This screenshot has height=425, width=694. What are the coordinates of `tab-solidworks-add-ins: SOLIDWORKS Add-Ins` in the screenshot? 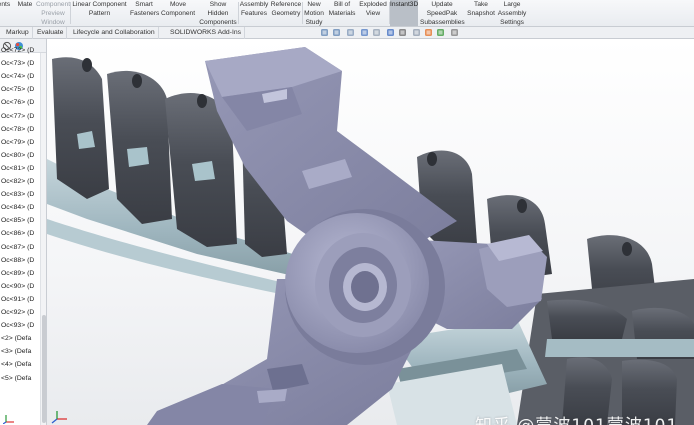 It's located at (206, 33).